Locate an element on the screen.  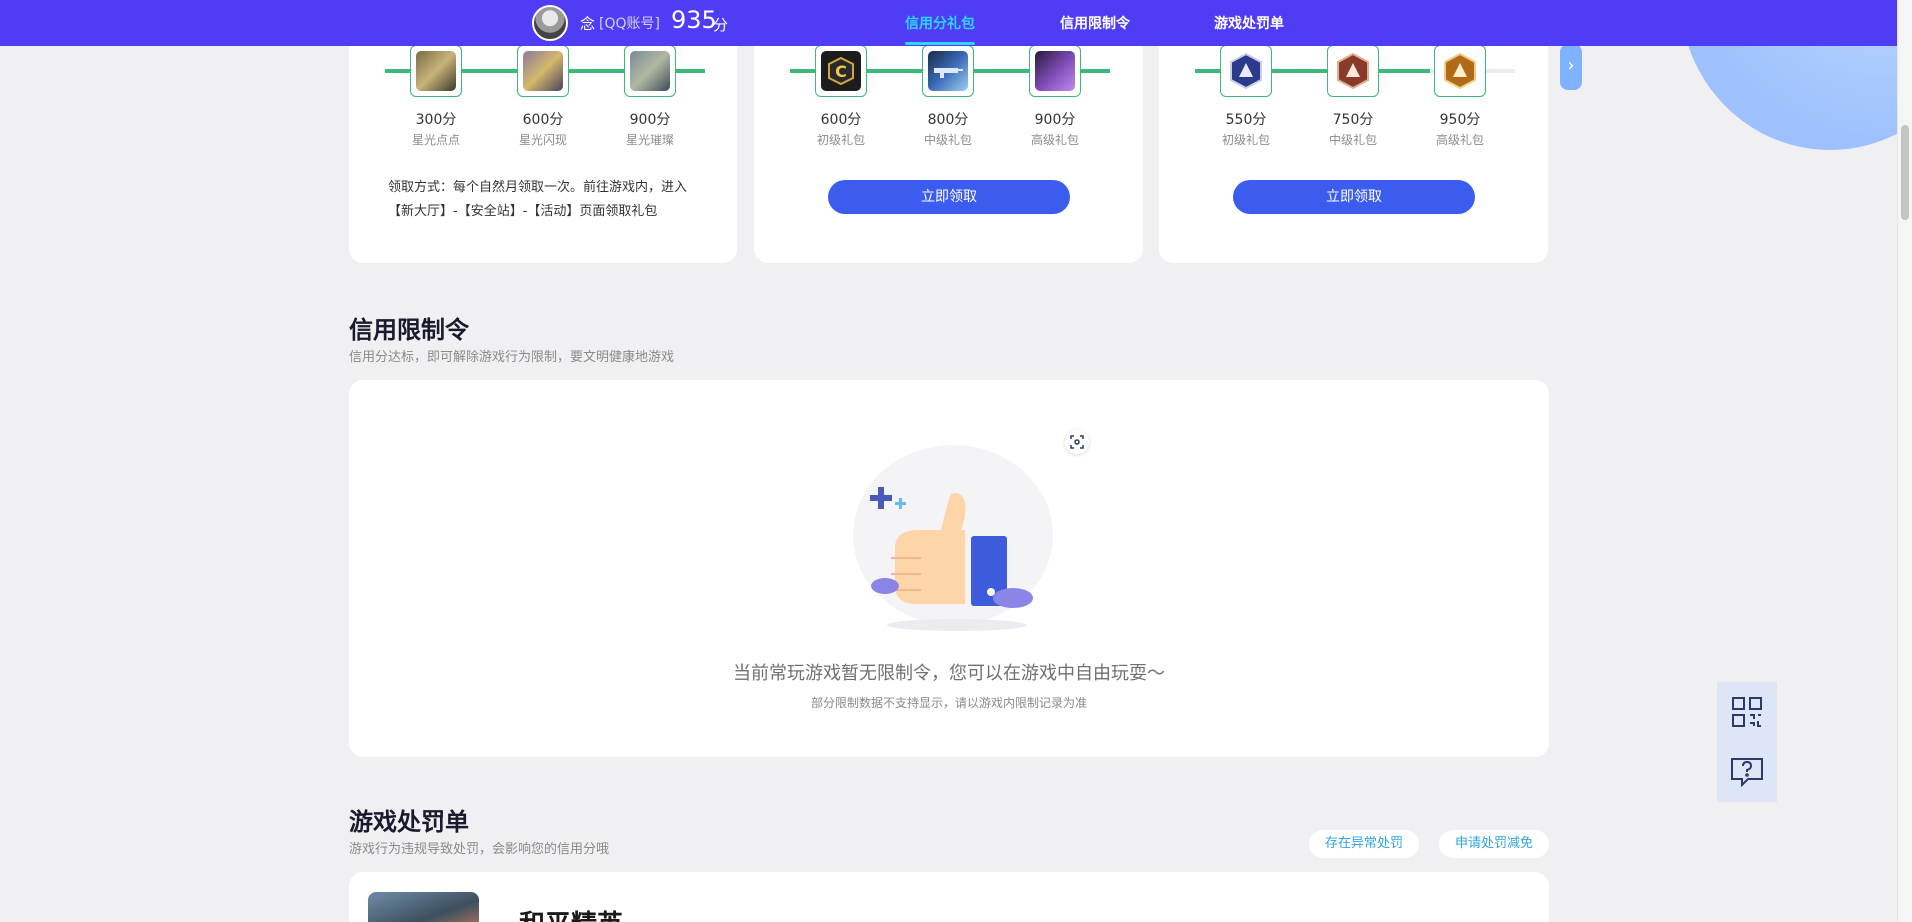
qr-code-icon is located at coordinates (1747, 712).